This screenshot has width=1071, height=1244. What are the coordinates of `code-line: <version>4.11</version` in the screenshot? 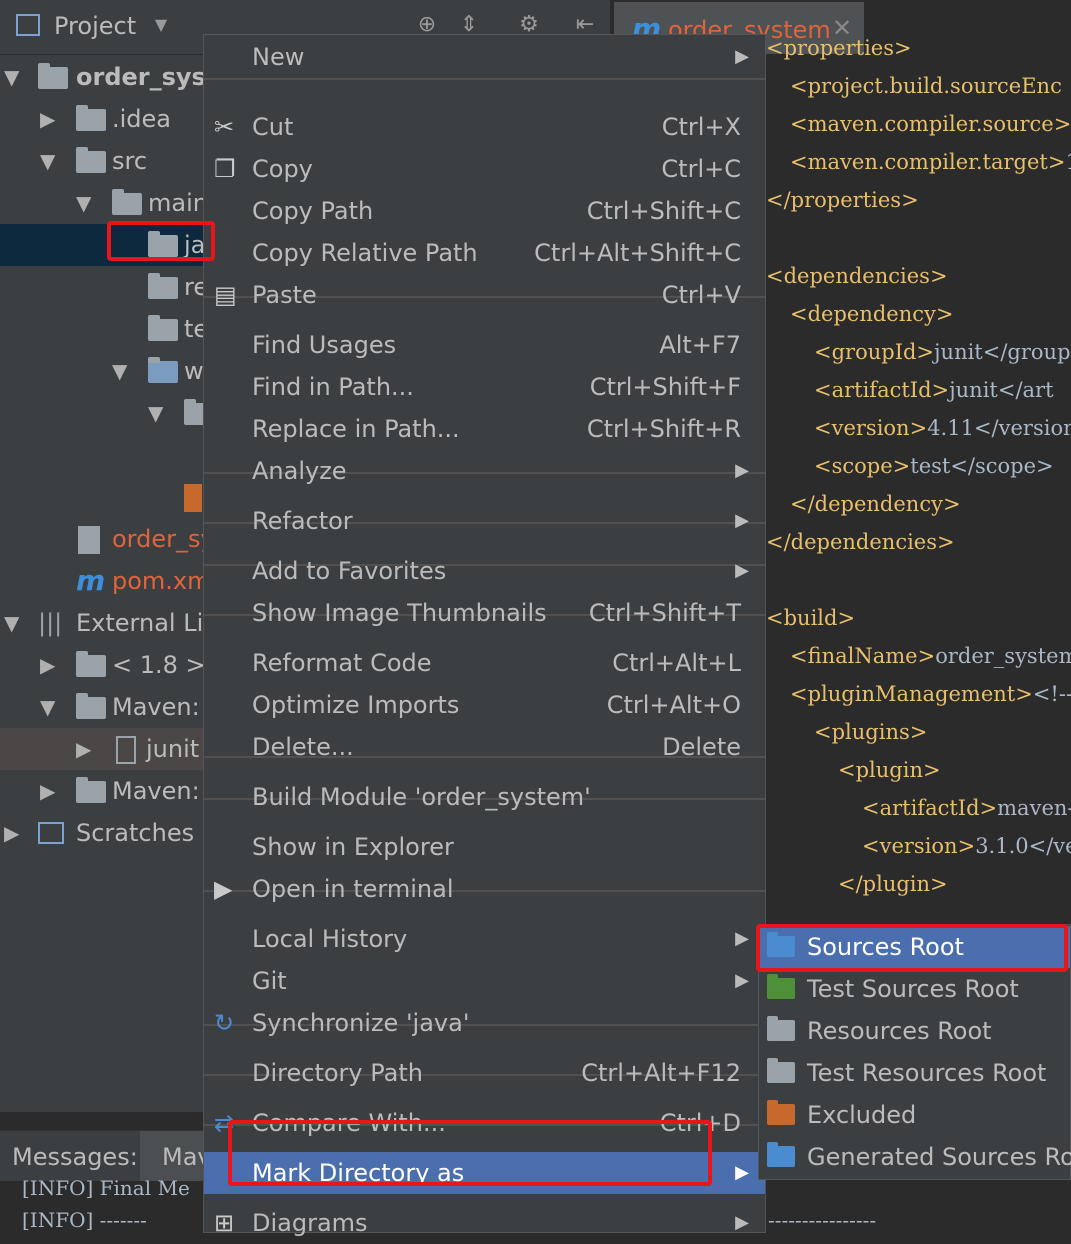 It's located at (942, 428).